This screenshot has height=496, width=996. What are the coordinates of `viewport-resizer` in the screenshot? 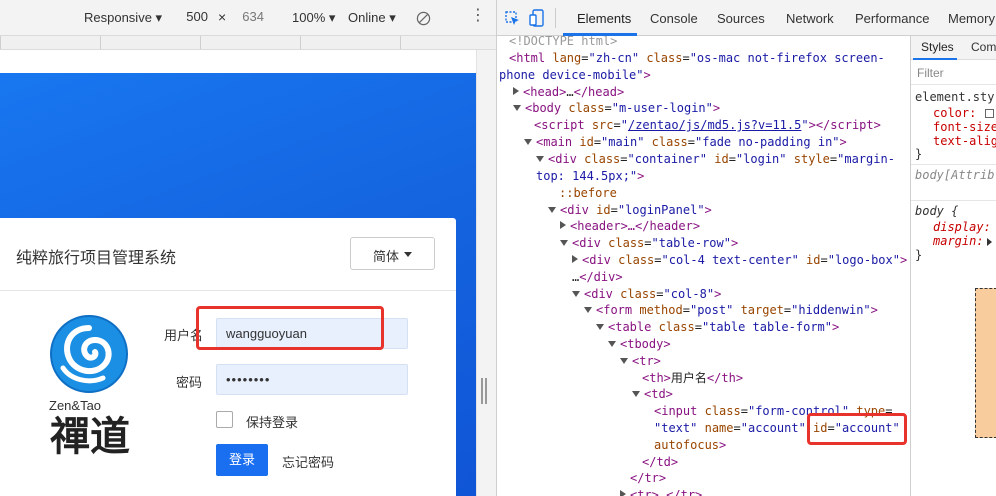 It's located at (486, 273).